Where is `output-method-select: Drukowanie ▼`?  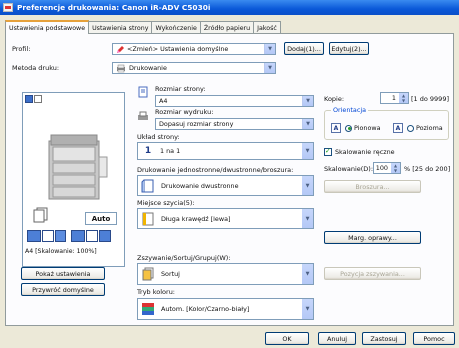 output-method-select: Drukowanie ▼ is located at coordinates (194, 68).